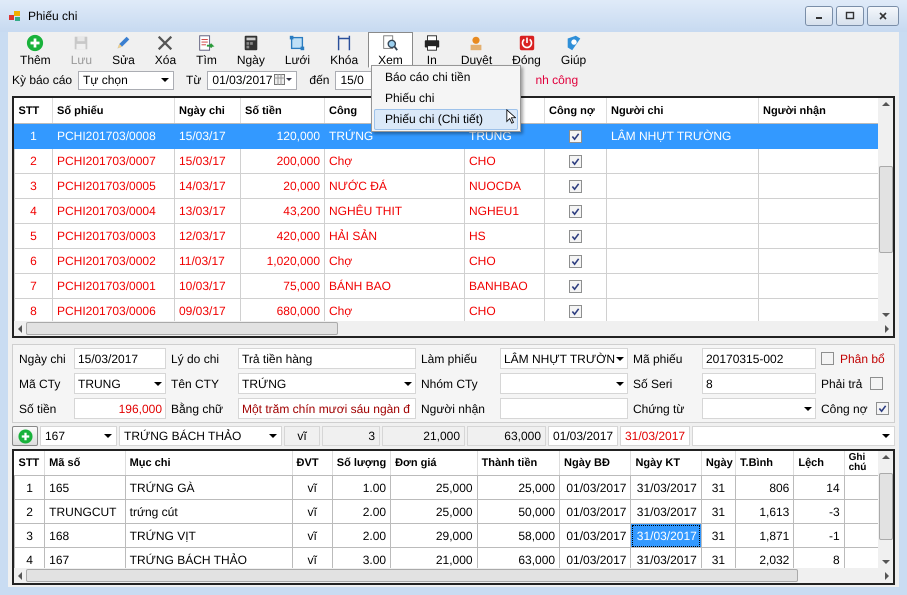 Image resolution: width=907 pixels, height=595 pixels. I want to click on toolbar-button: Ngày, so click(250, 50).